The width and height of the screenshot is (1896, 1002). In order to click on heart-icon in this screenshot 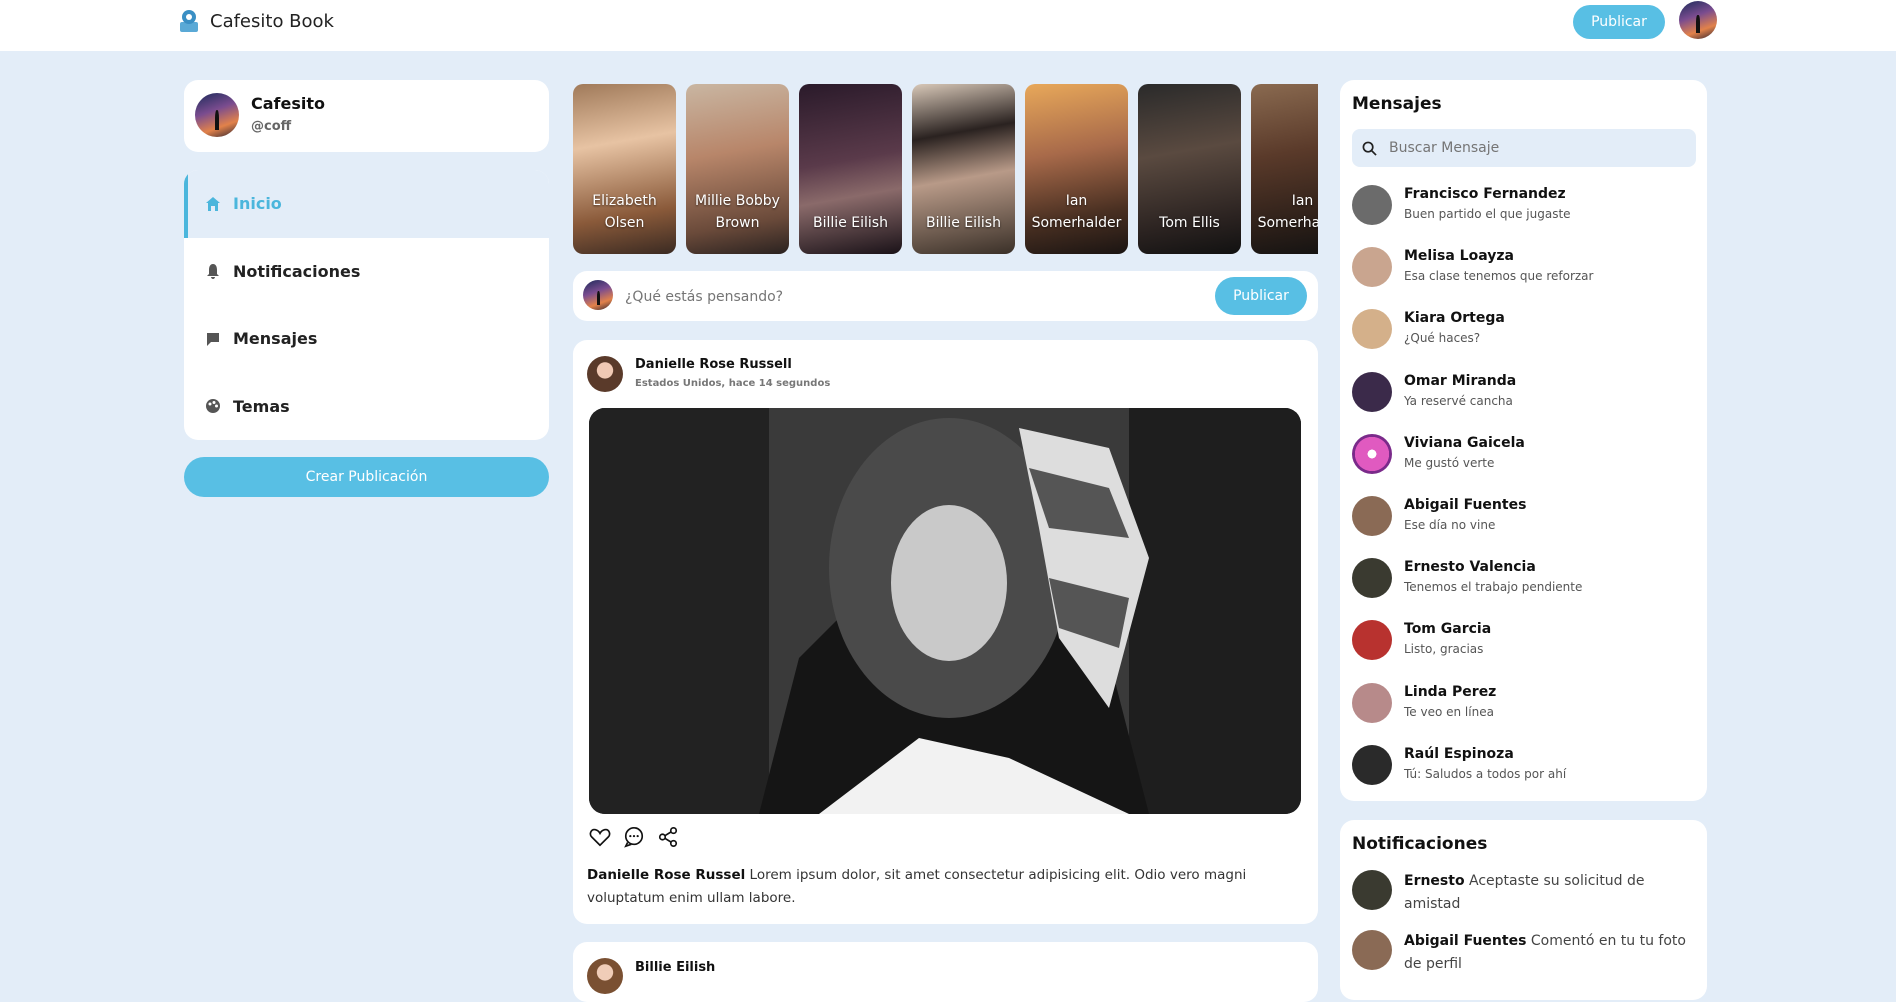, I will do `click(600, 837)`.